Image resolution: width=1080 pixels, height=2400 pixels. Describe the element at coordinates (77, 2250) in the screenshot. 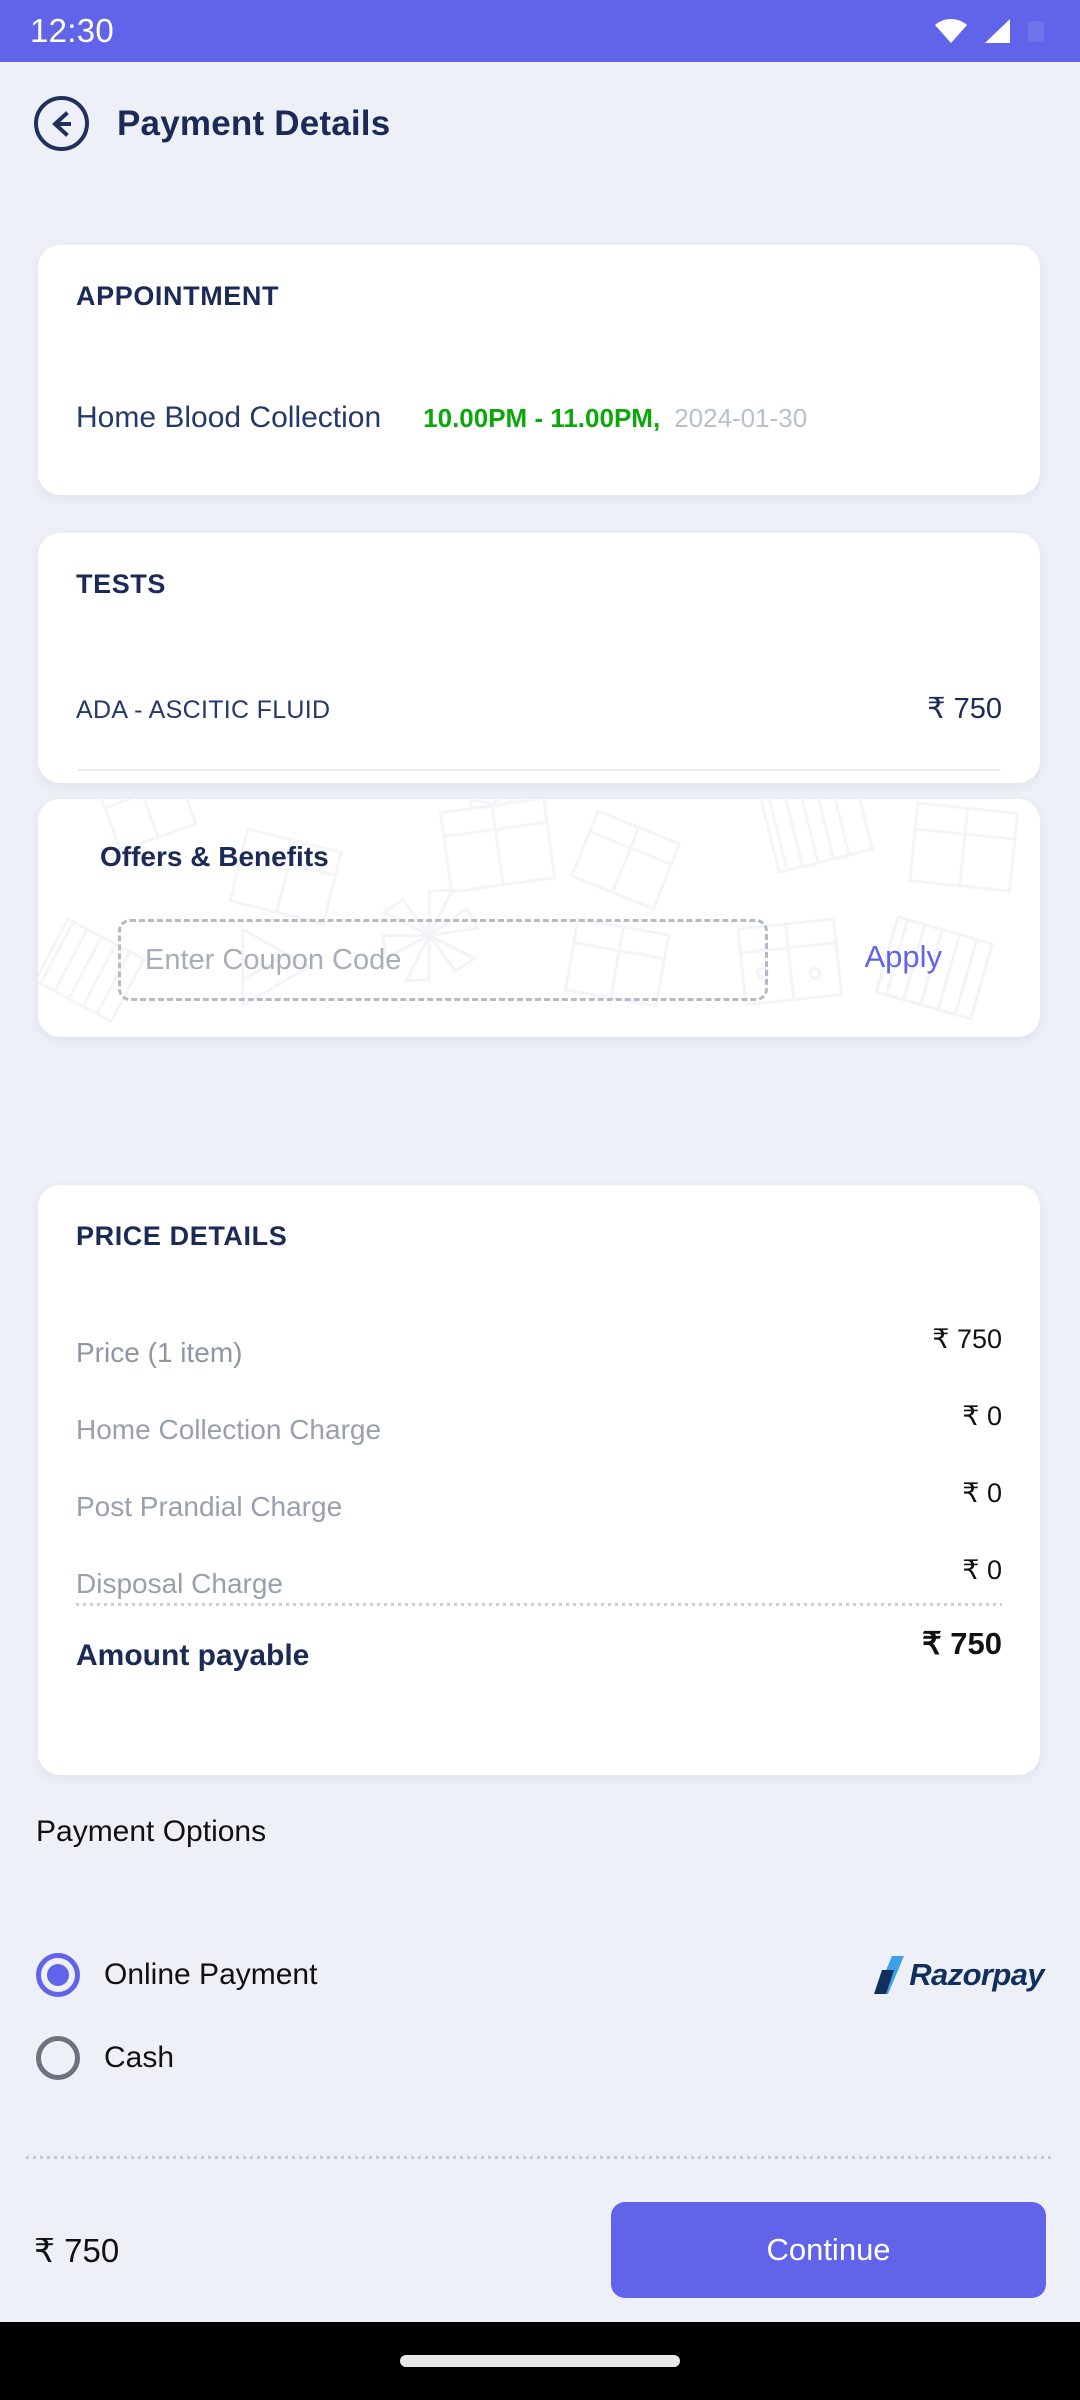

I see `bottom-total-amount: ₹ 750` at that location.